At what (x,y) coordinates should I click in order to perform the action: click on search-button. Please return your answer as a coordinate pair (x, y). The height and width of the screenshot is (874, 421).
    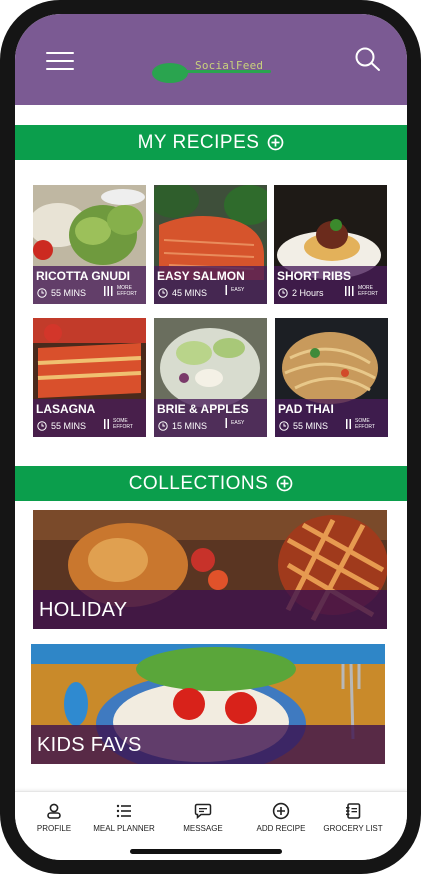
    Looking at the image, I should click on (368, 60).